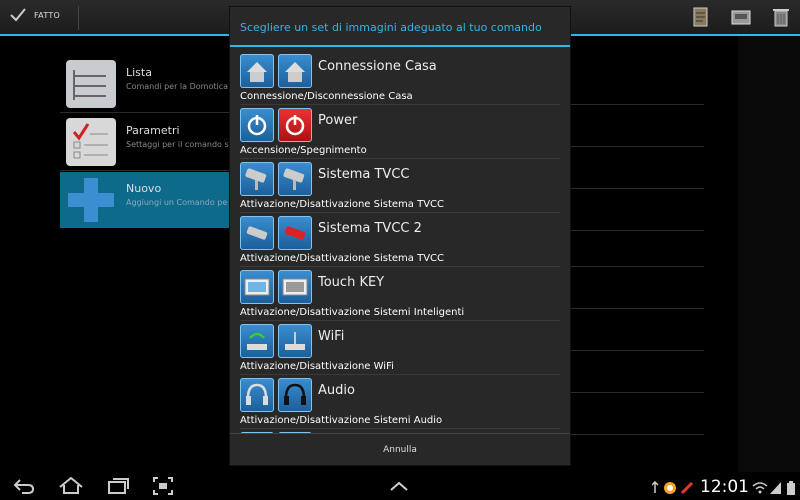 Image resolution: width=800 pixels, height=500 pixels. I want to click on item-name: Sistema TVCC, so click(364, 174).